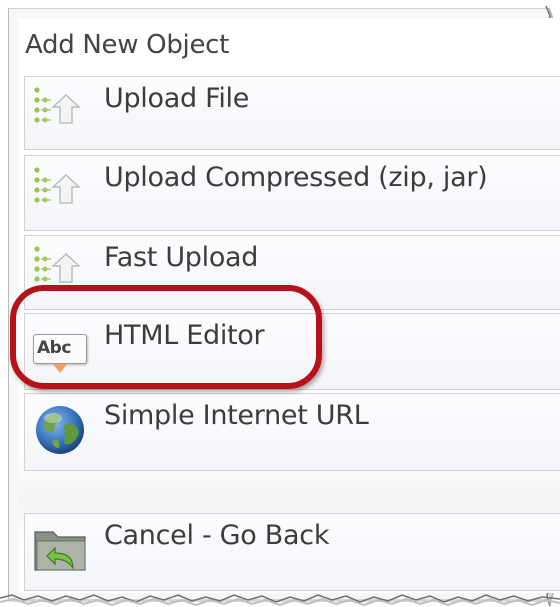 This screenshot has width=560, height=607. Describe the element at coordinates (296, 177) in the screenshot. I see `upload-compressed-label: Upload Compressed (zip, jar)` at that location.